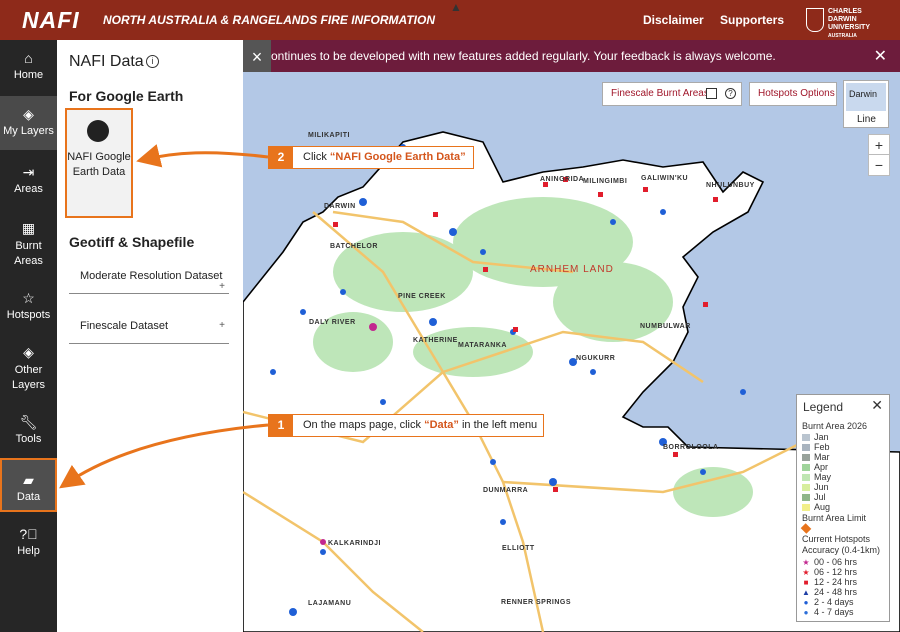  Describe the element at coordinates (828, 602) in the screenshot. I see `legend-hotspot: ● 2 - 4 days` at that location.